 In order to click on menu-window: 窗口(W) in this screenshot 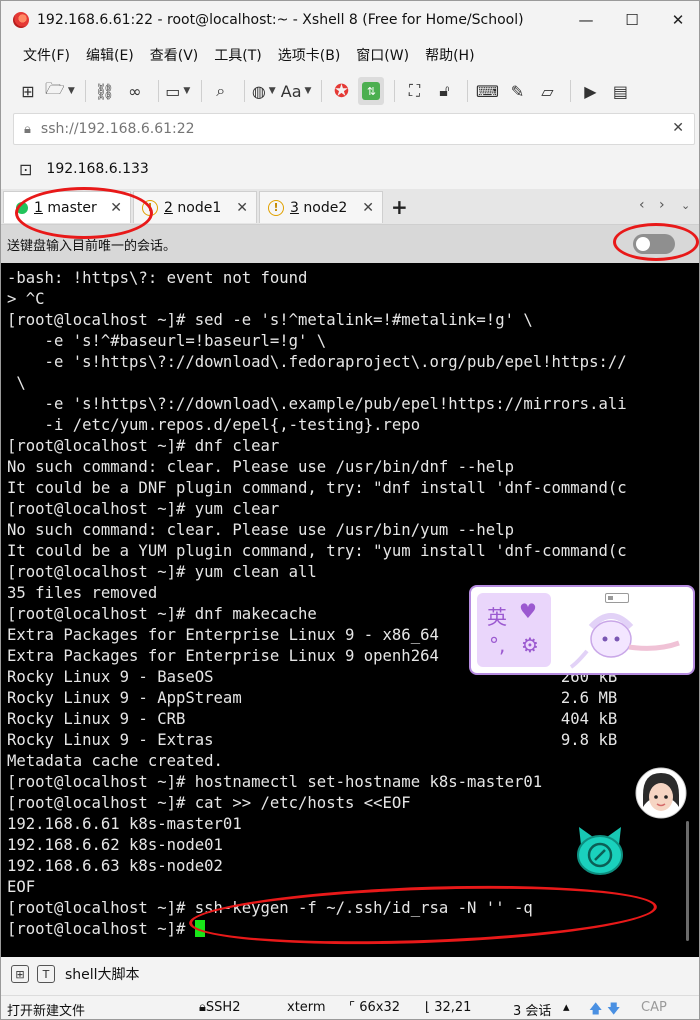, I will do `click(382, 55)`.